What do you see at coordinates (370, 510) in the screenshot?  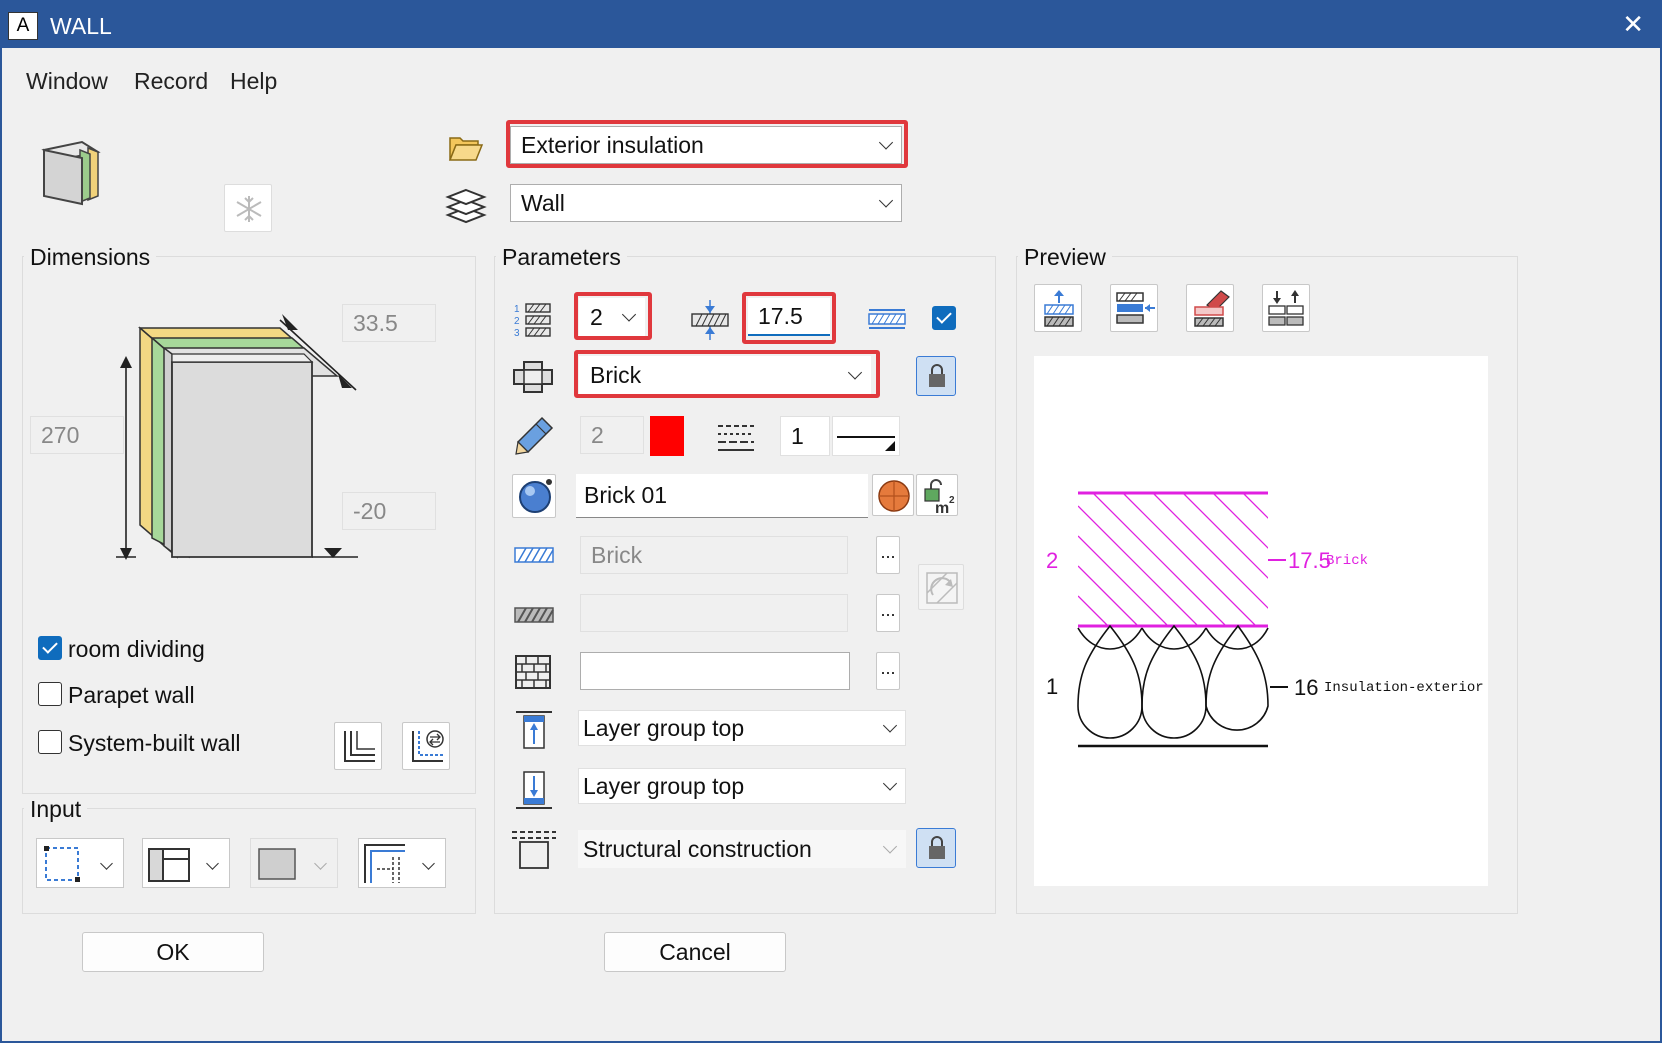 I see `offset-value: -20` at bounding box center [370, 510].